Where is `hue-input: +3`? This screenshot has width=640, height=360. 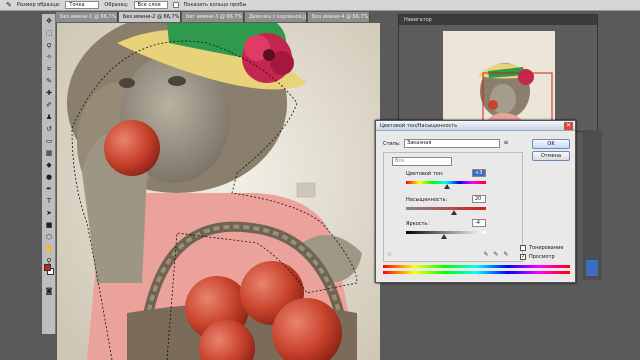
hue-input: +3 is located at coordinates (479, 173).